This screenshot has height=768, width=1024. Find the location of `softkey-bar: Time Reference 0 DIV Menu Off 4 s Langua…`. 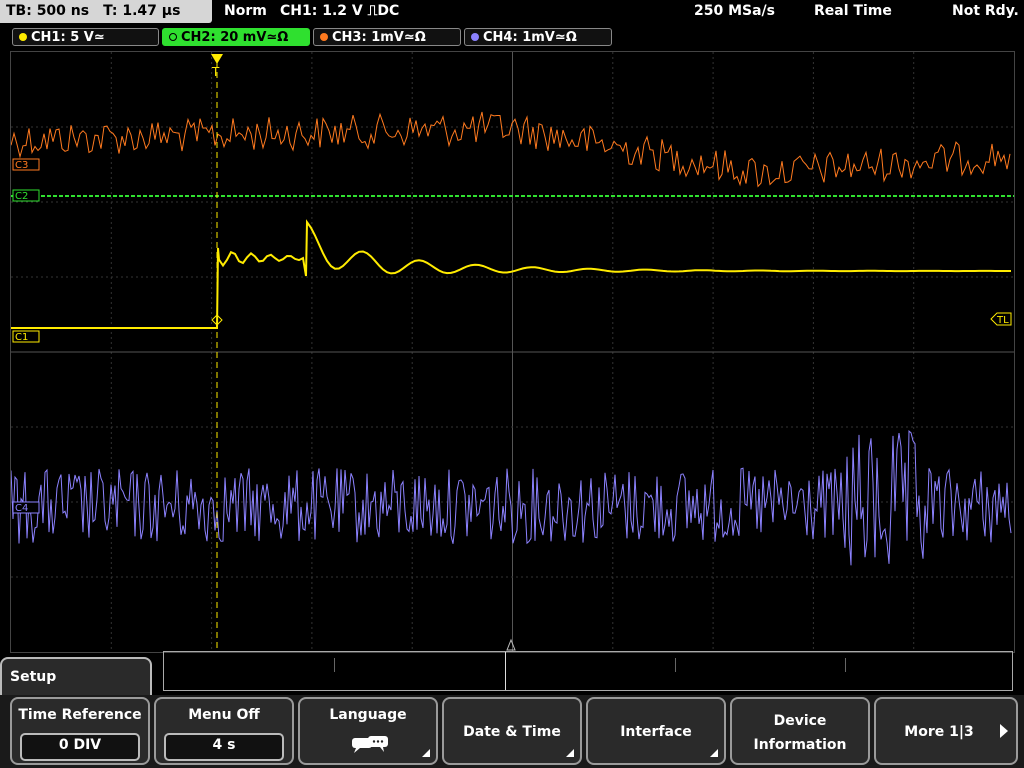

softkey-bar: Time Reference 0 DIV Menu Off 4 s Langua… is located at coordinates (512, 731).